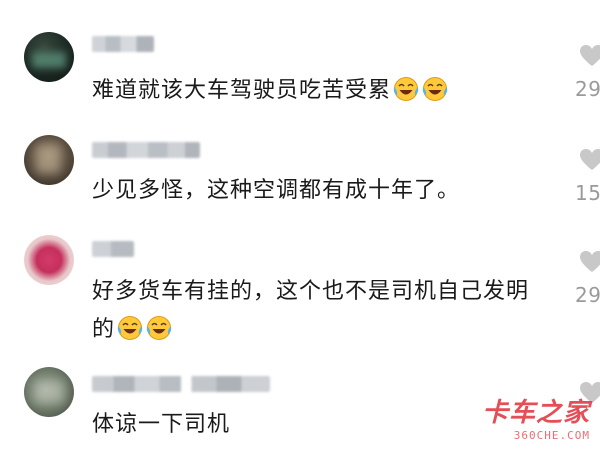 The height and width of the screenshot is (450, 600). What do you see at coordinates (242, 90) in the screenshot?
I see `comment-text-content: 难道就该大车驾驶员吃苦受累` at bounding box center [242, 90].